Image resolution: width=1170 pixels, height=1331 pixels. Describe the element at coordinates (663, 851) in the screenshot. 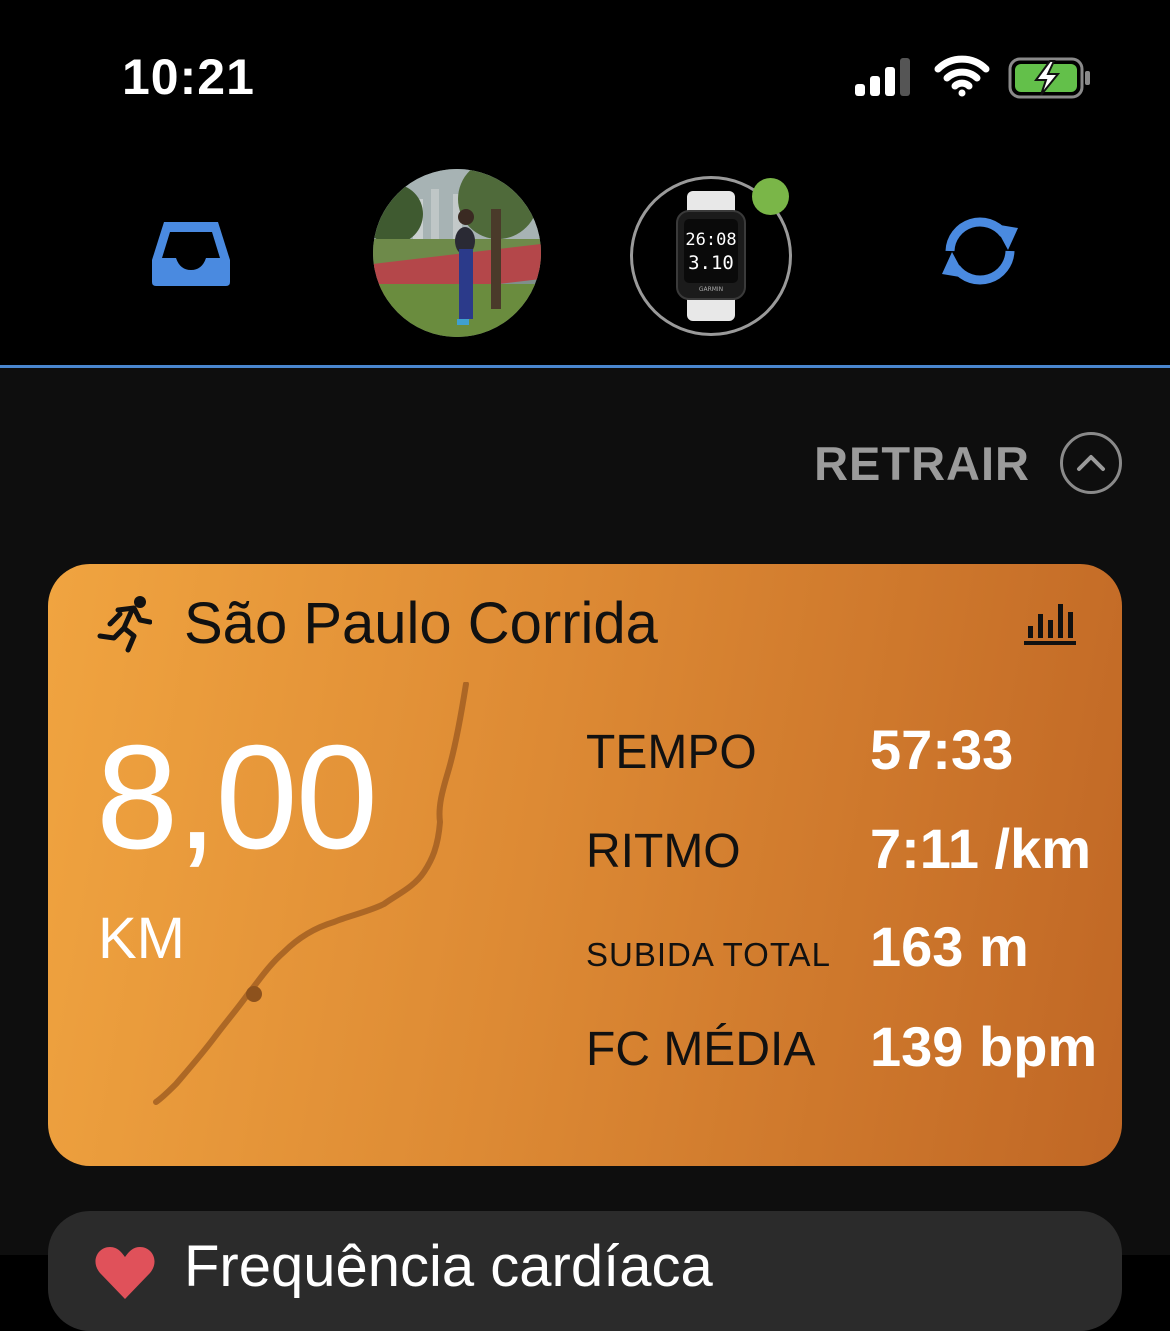

I see `metric-label-ritmo: RITMO` at that location.